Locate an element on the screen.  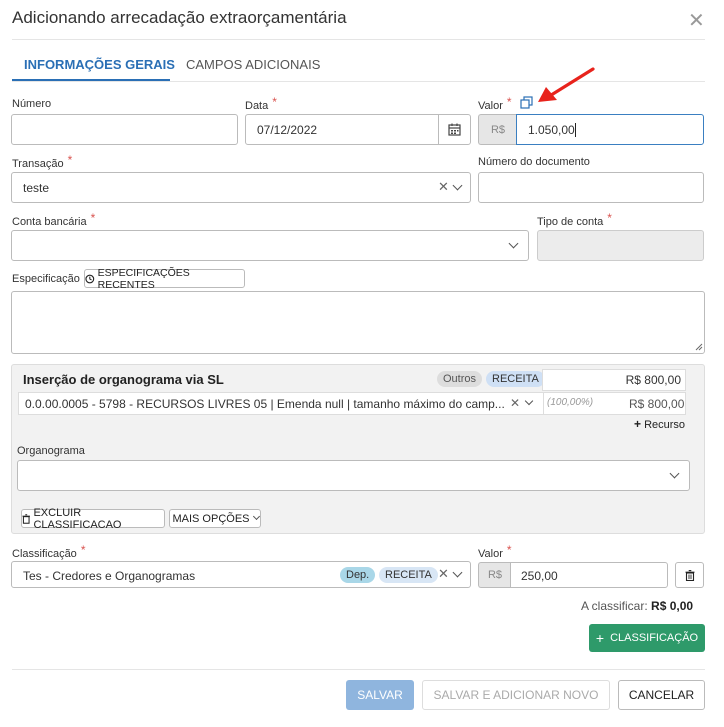
salvar-e-adicionar-novo-button: SALVAR E ADICIONAR NOVO is located at coordinates (516, 695).